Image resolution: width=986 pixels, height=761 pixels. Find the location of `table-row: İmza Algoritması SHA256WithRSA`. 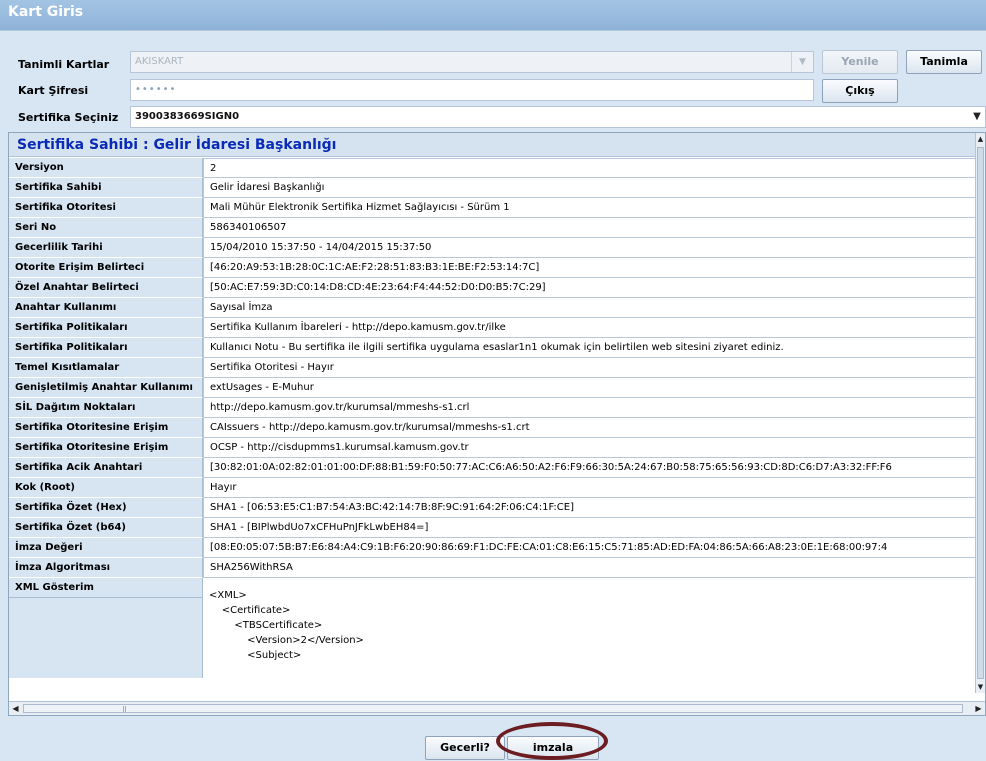

table-row: İmza Algoritması SHA256WithRSA is located at coordinates (493, 568).